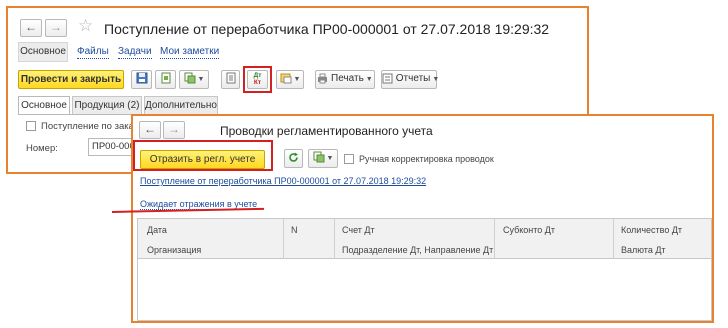 The width and height of the screenshot is (728, 328). What do you see at coordinates (643, 250) in the screenshot?
I see `header-currency-dt: Валюта Дт` at bounding box center [643, 250].